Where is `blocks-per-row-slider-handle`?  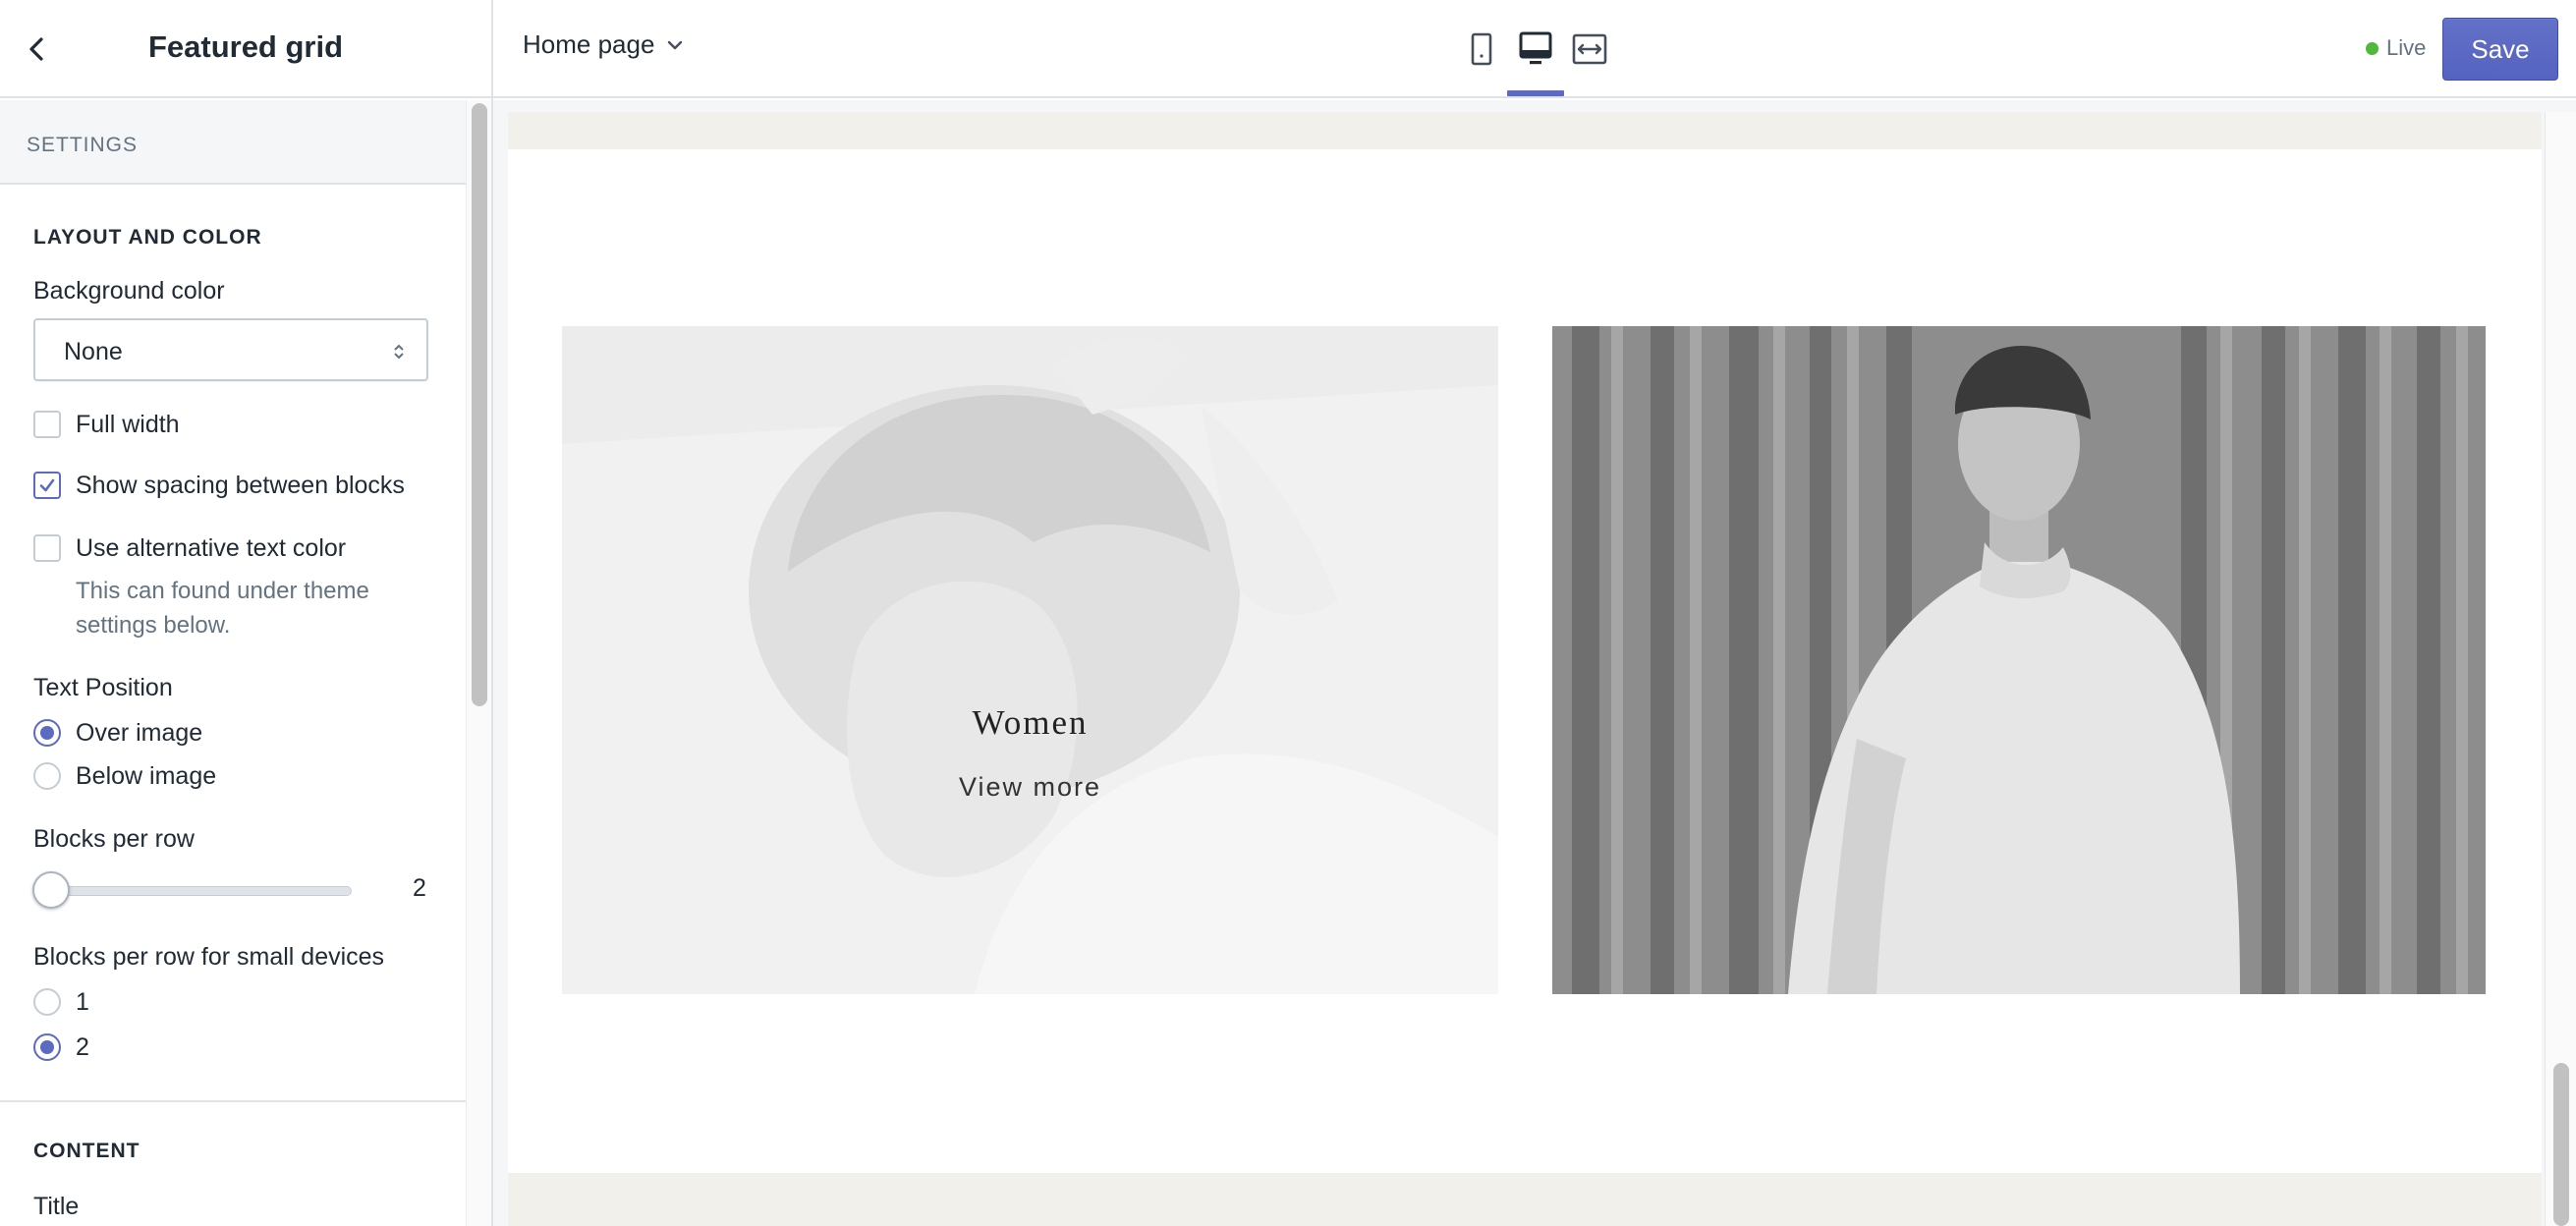
blocks-per-row-slider-handle is located at coordinates (51, 890).